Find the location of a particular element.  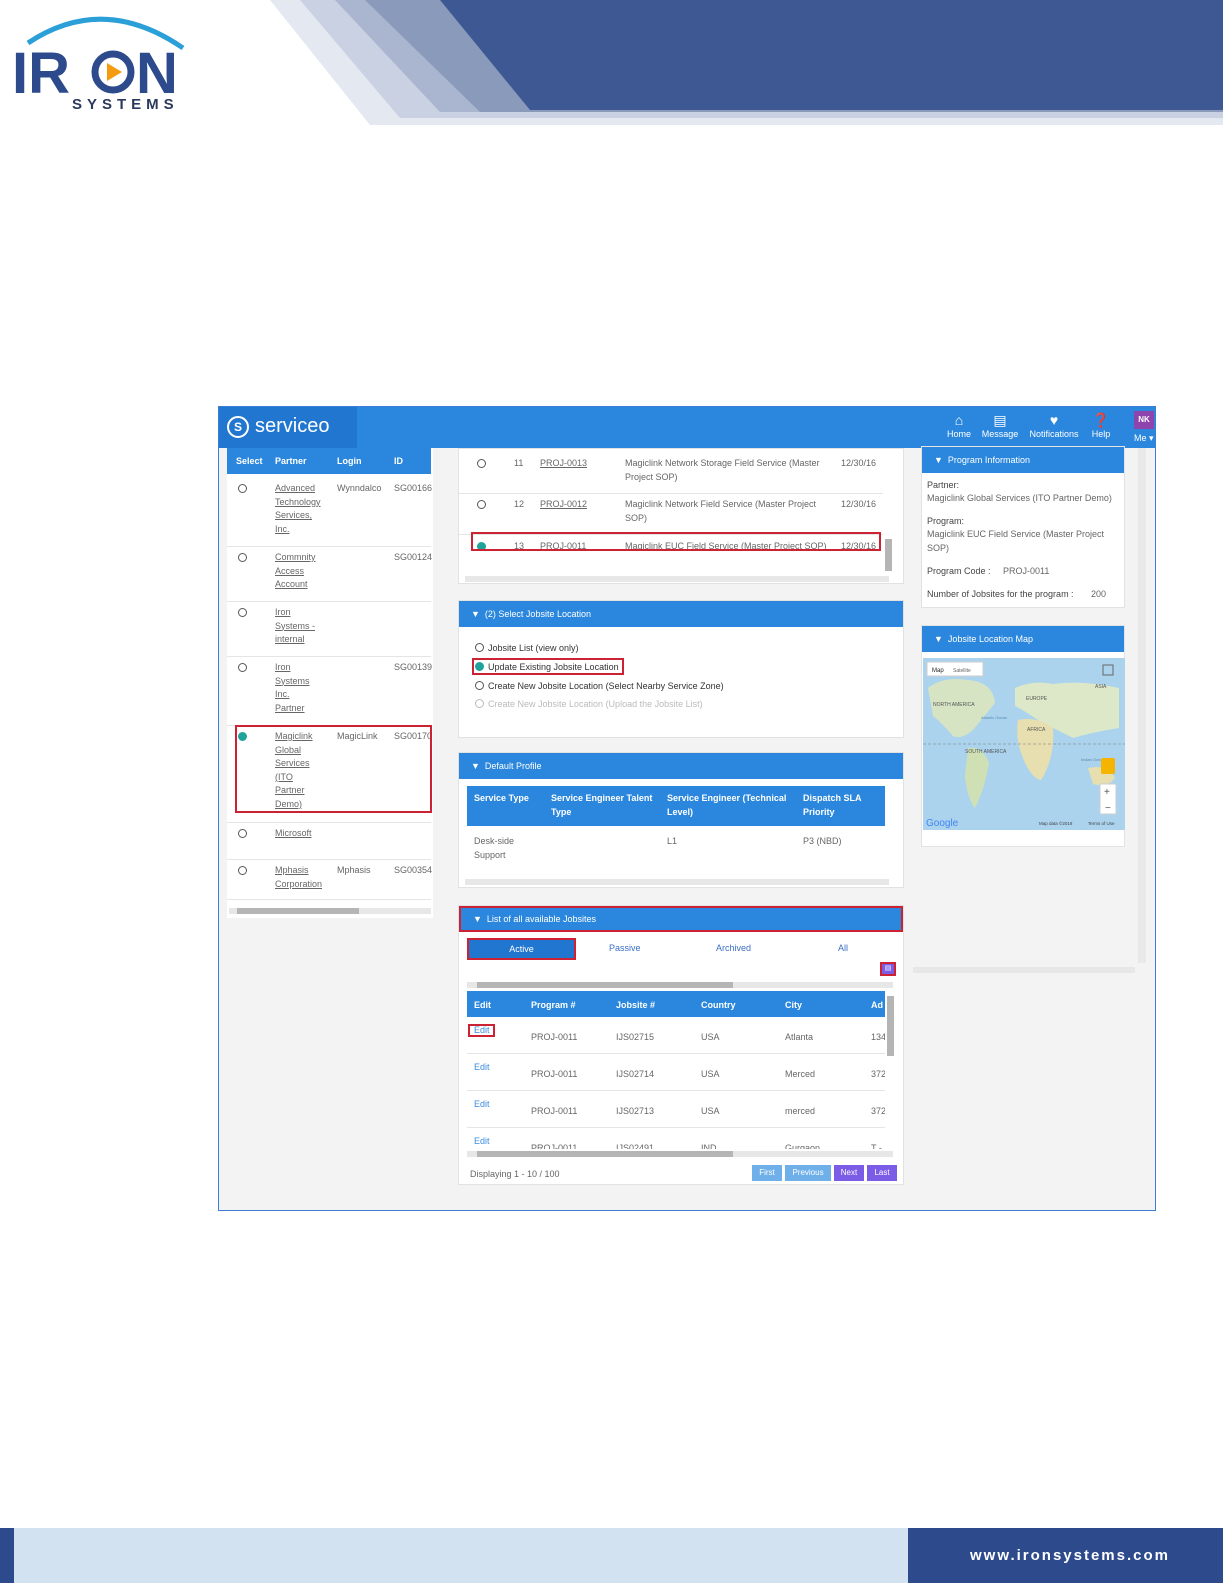

jobsites-header: ▼ List of all available Jobsites is located at coordinates (681, 919).